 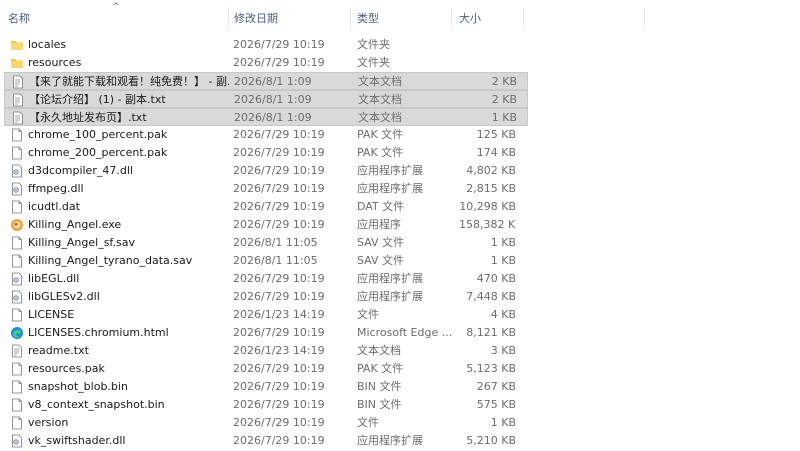 What do you see at coordinates (487, 224) in the screenshot?
I see `file-size: 158,382 KB` at bounding box center [487, 224].